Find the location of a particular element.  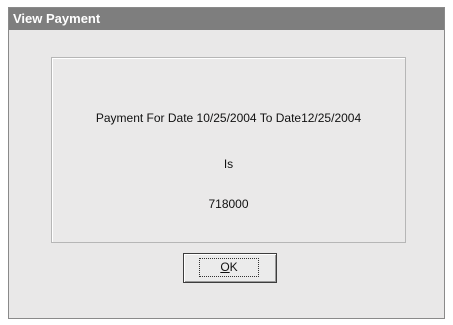

ok-button: OK is located at coordinates (230, 268).